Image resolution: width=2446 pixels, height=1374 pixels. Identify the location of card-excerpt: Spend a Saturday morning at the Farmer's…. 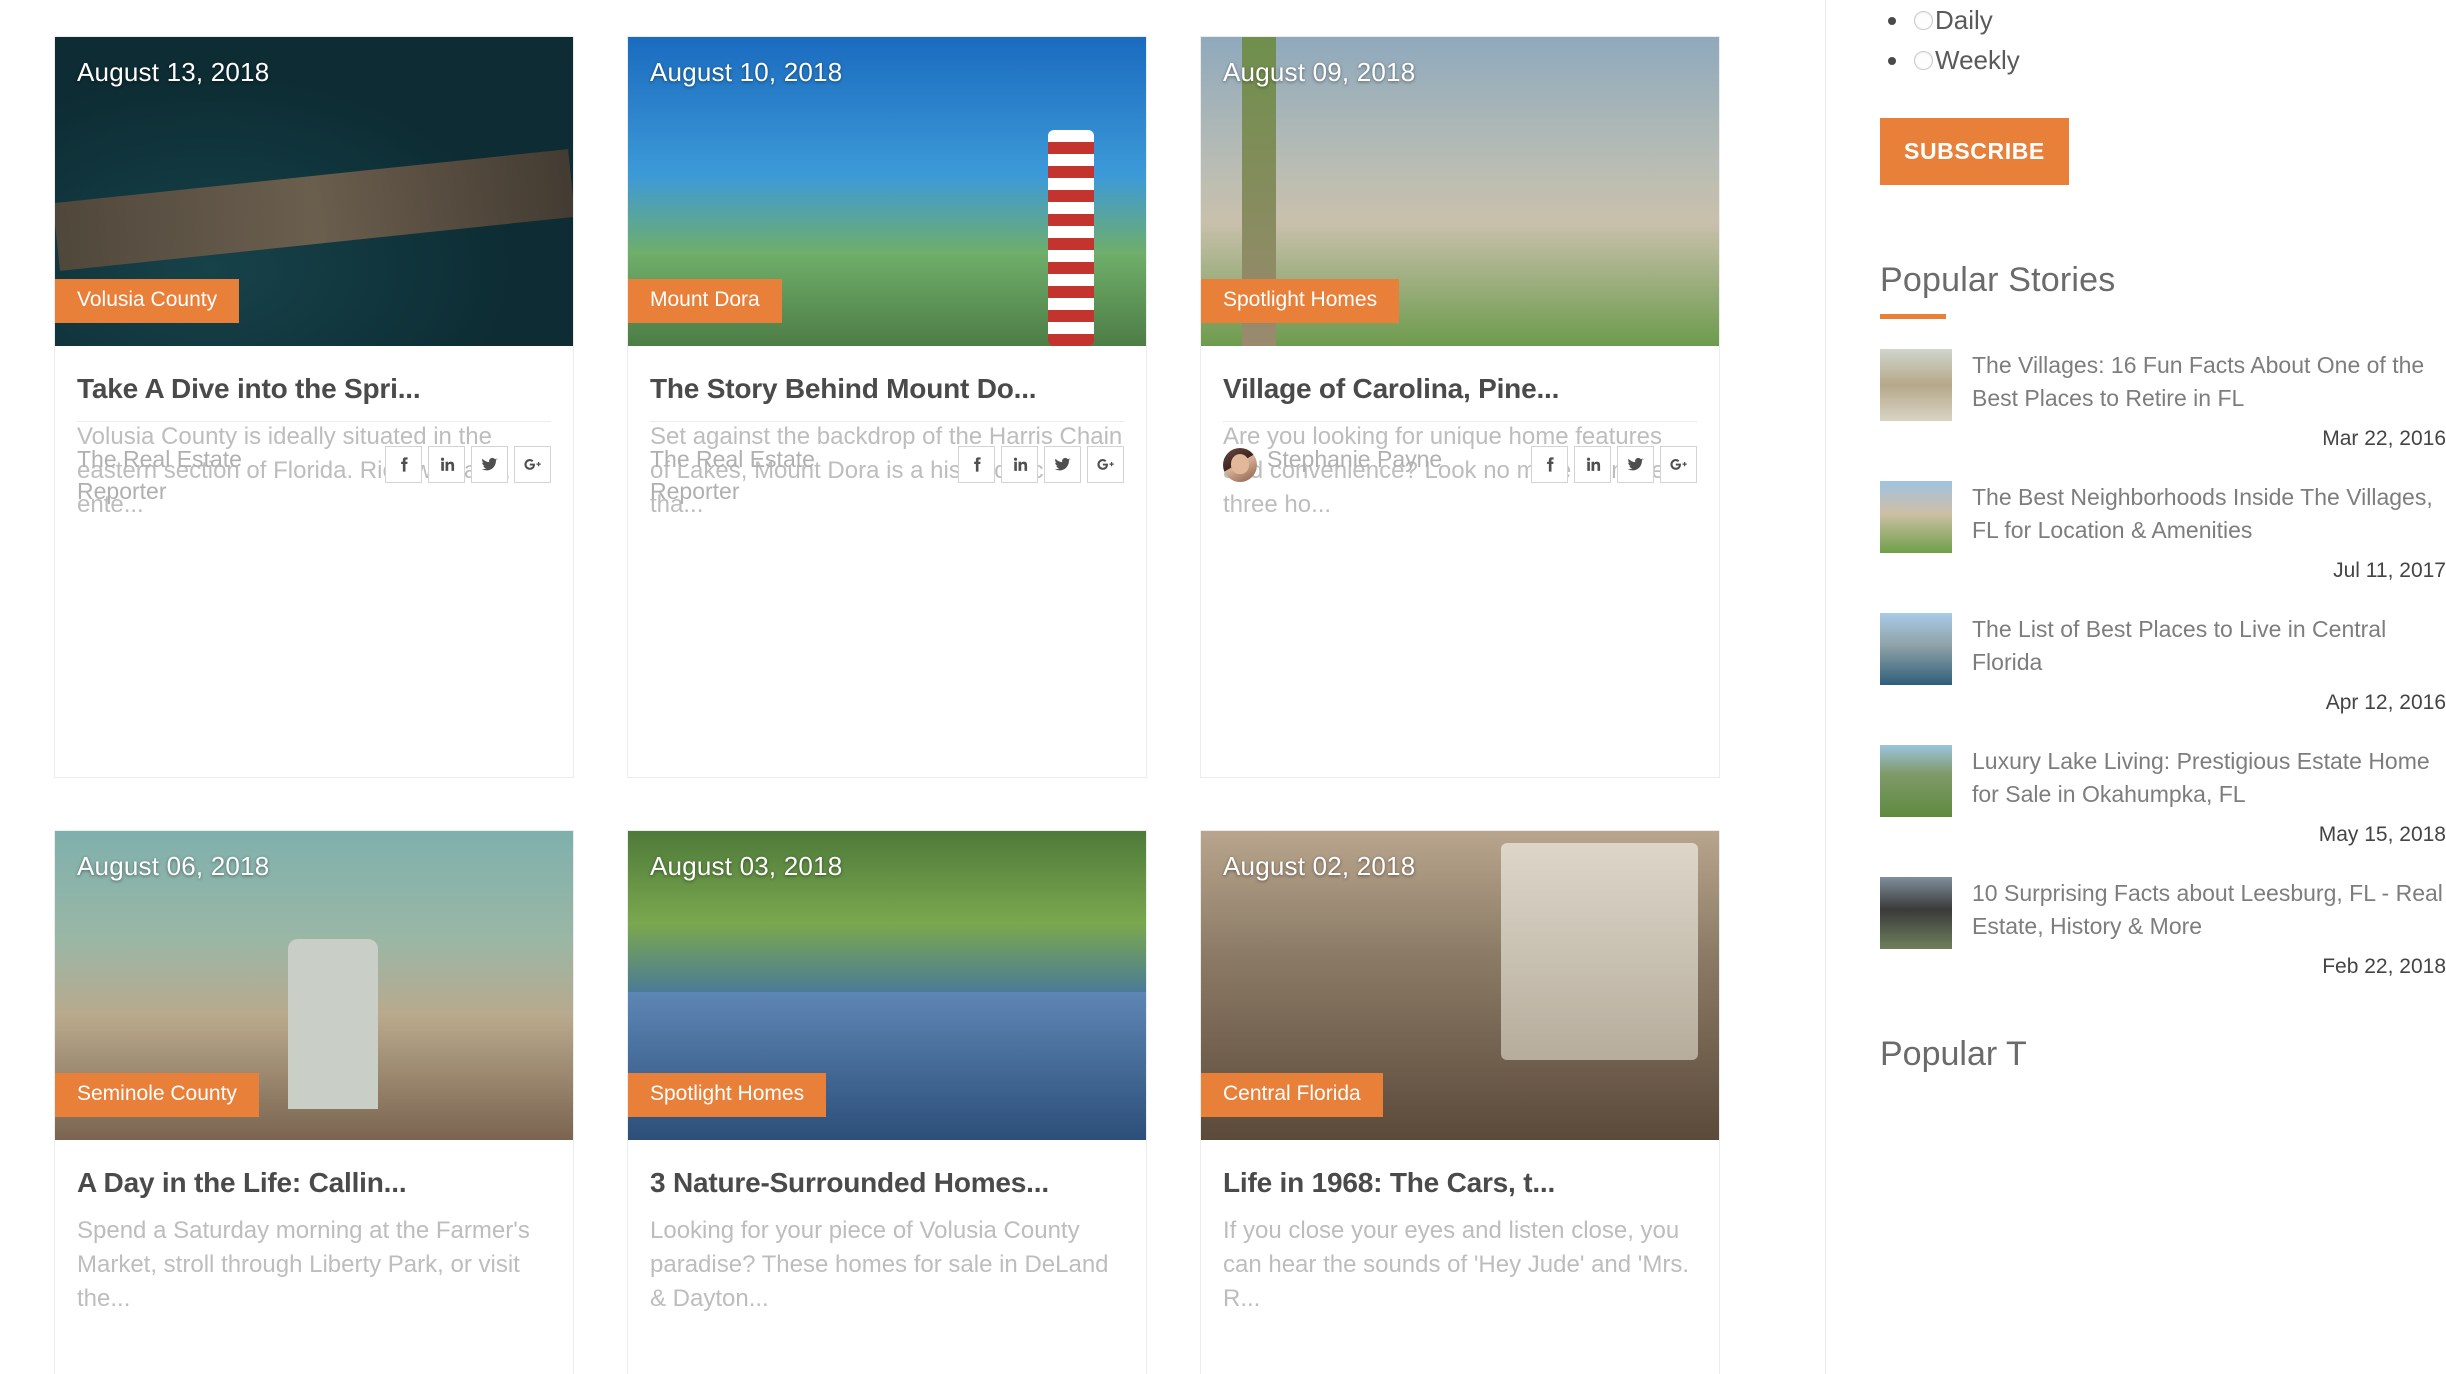
(303, 1264).